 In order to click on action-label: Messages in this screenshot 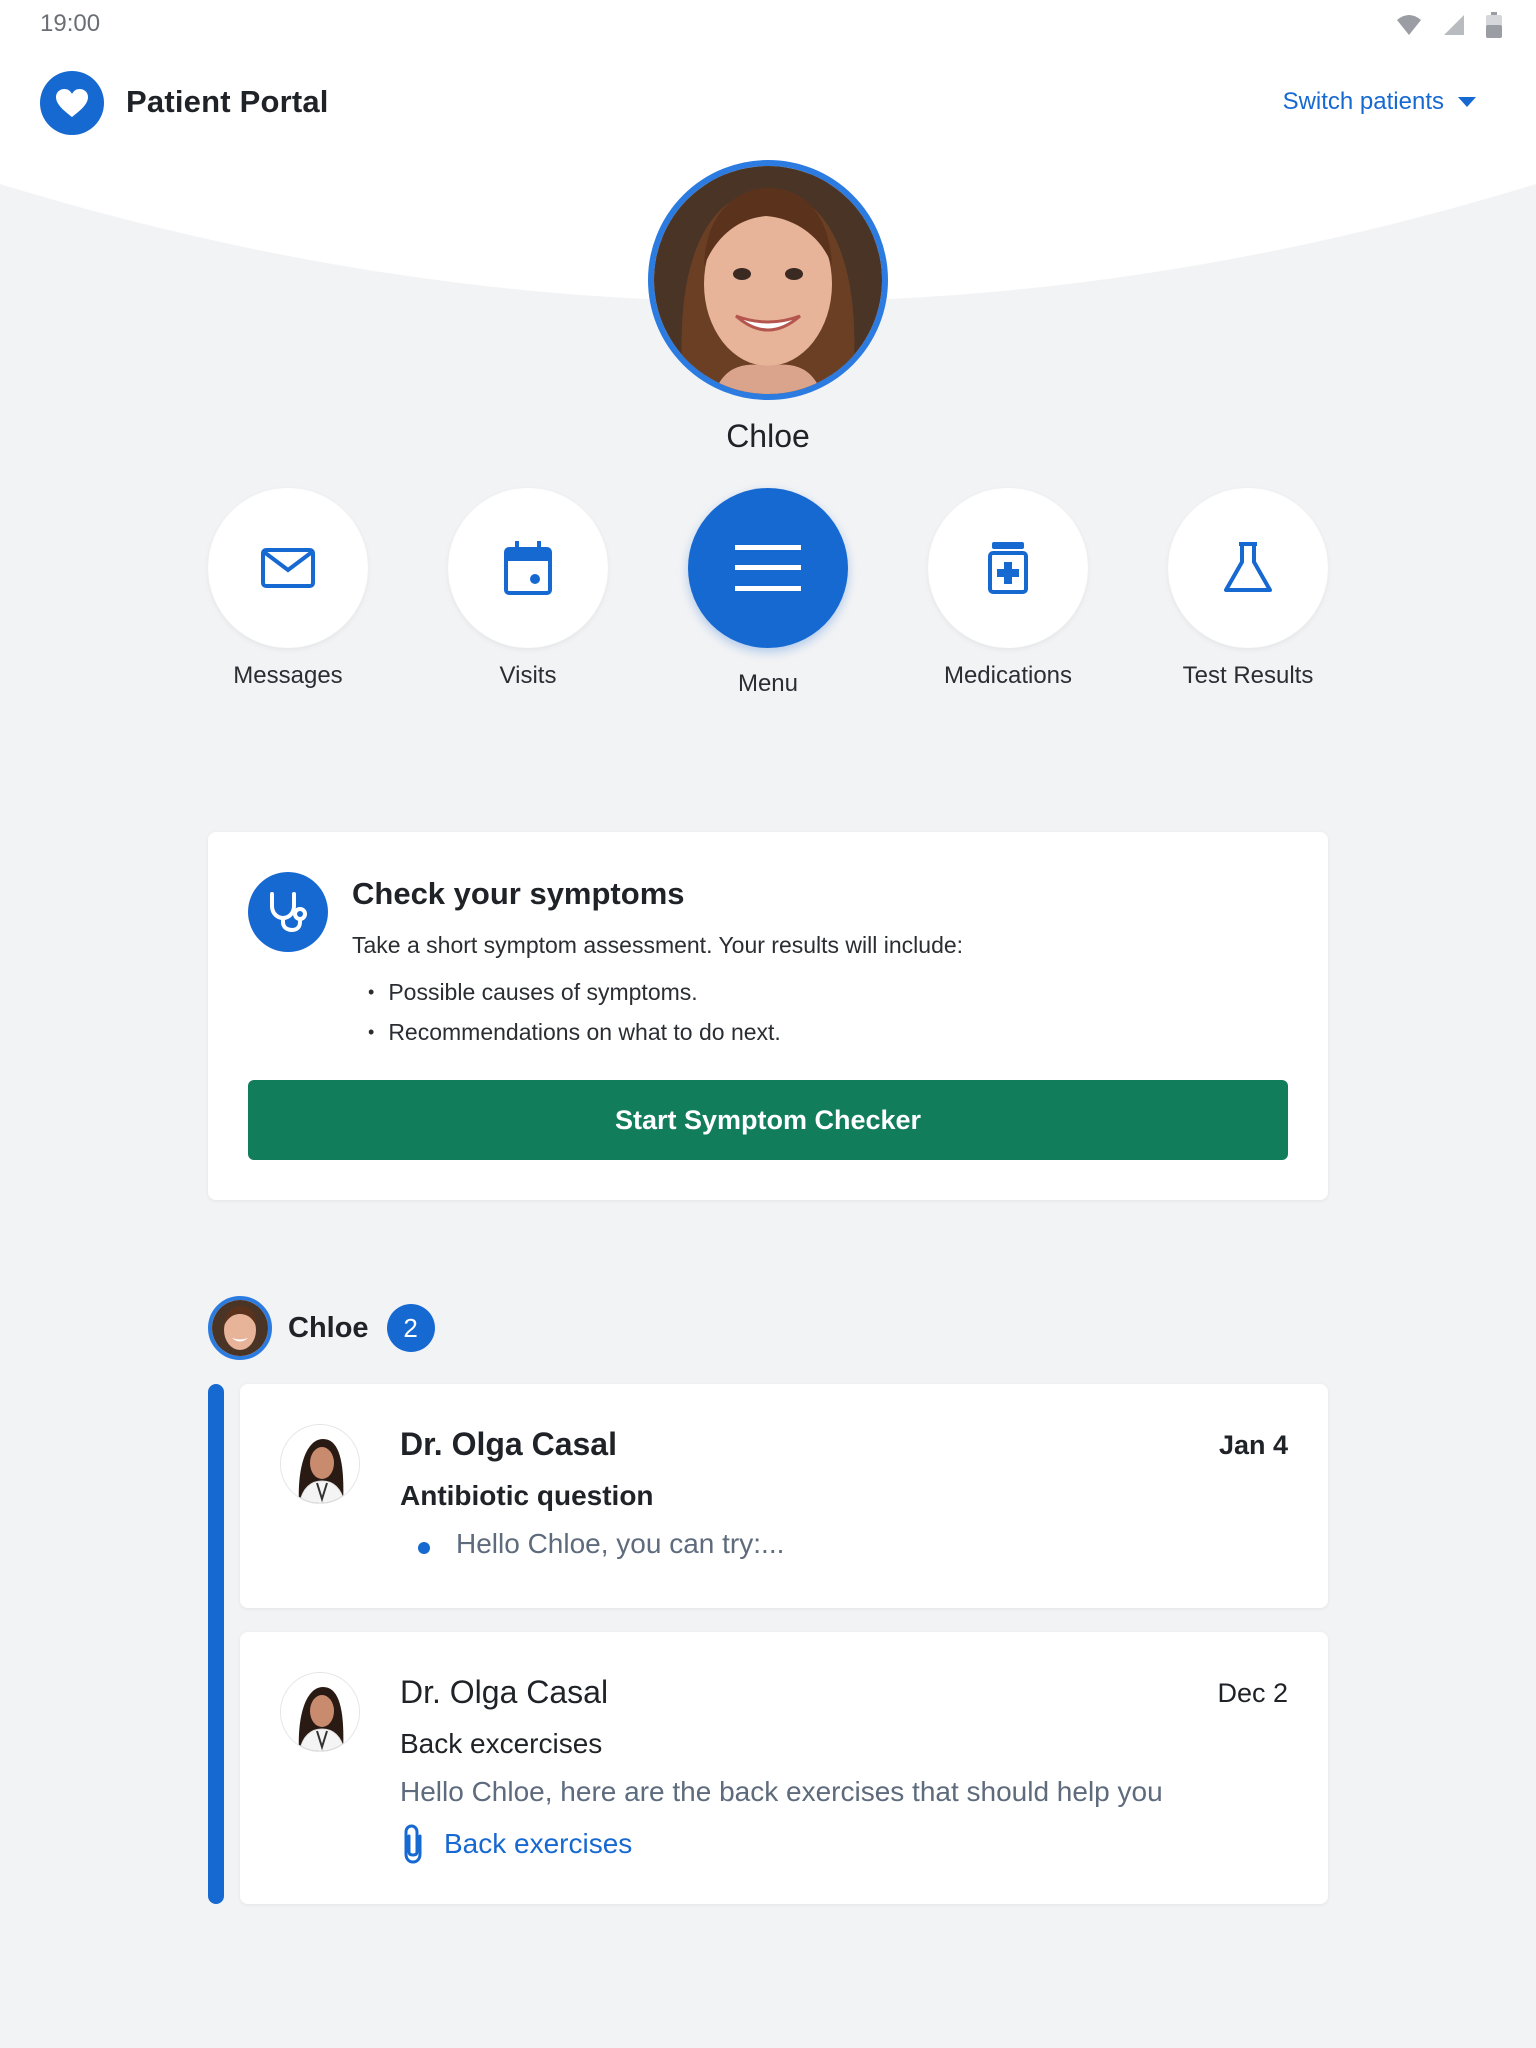, I will do `click(288, 675)`.